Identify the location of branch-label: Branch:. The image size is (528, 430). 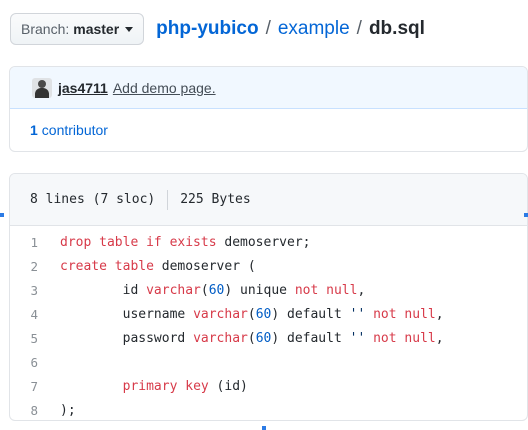
(45, 29).